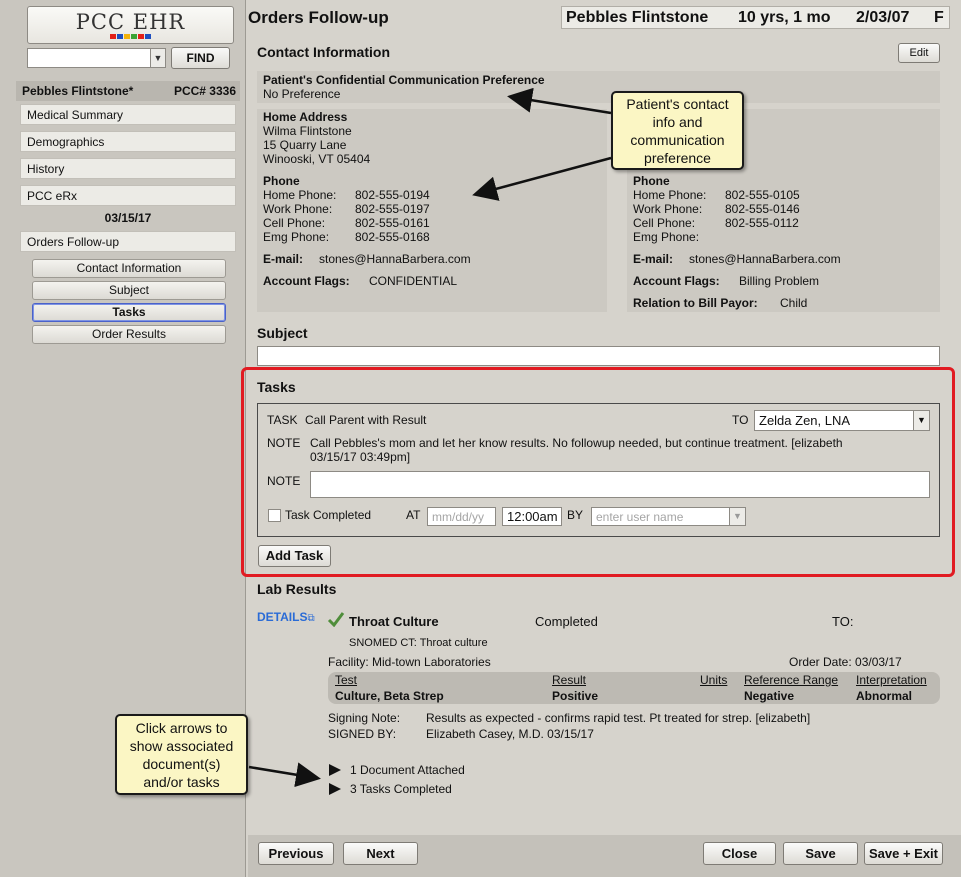  What do you see at coordinates (413, 515) in the screenshot?
I see `at-label: AT` at bounding box center [413, 515].